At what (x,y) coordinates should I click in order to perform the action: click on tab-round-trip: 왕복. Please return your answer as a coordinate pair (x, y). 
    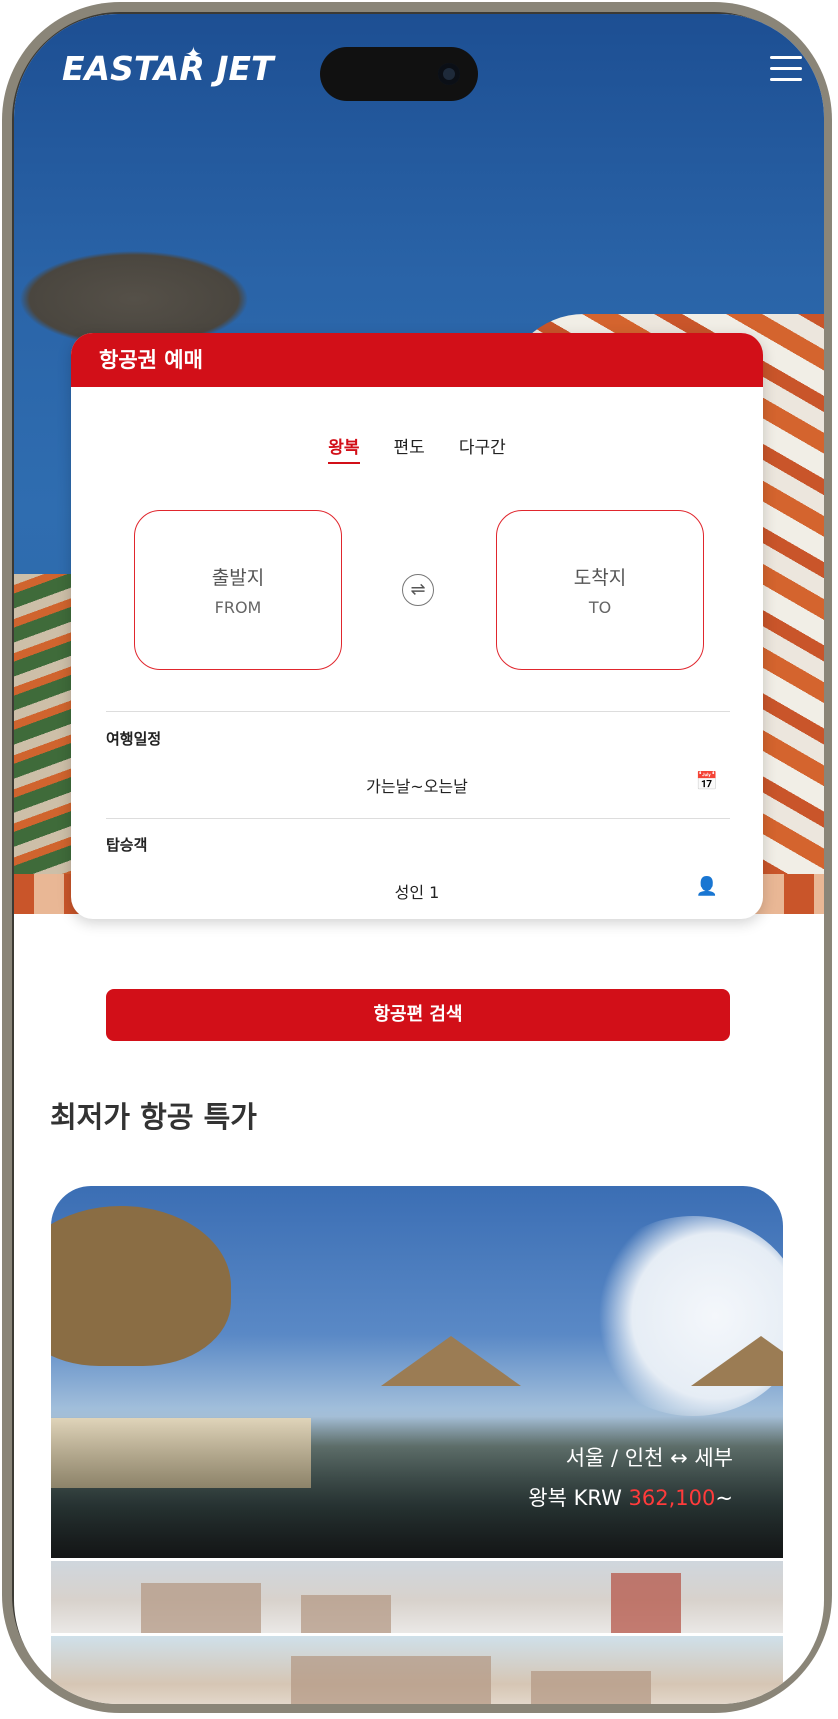
    Looking at the image, I should click on (344, 448).